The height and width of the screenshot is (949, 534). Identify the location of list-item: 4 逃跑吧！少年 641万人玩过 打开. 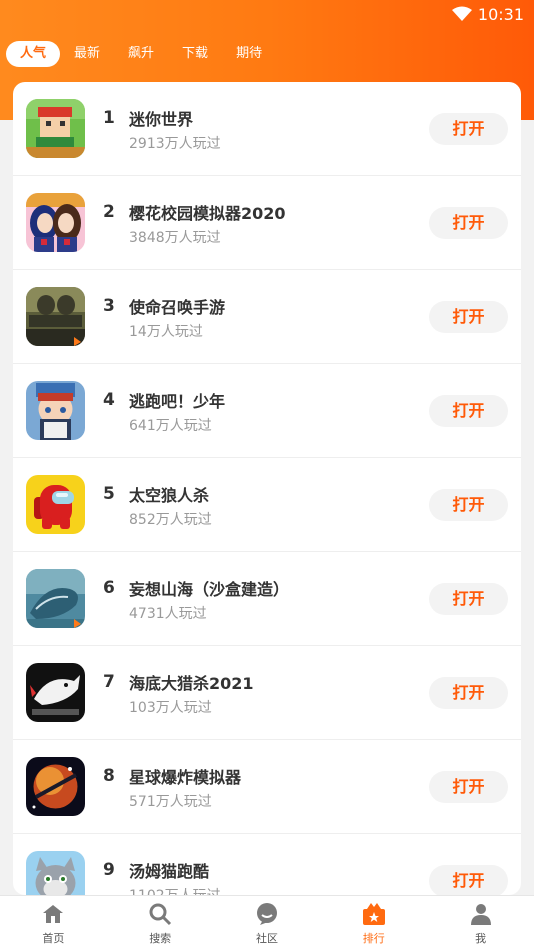
(267, 411).